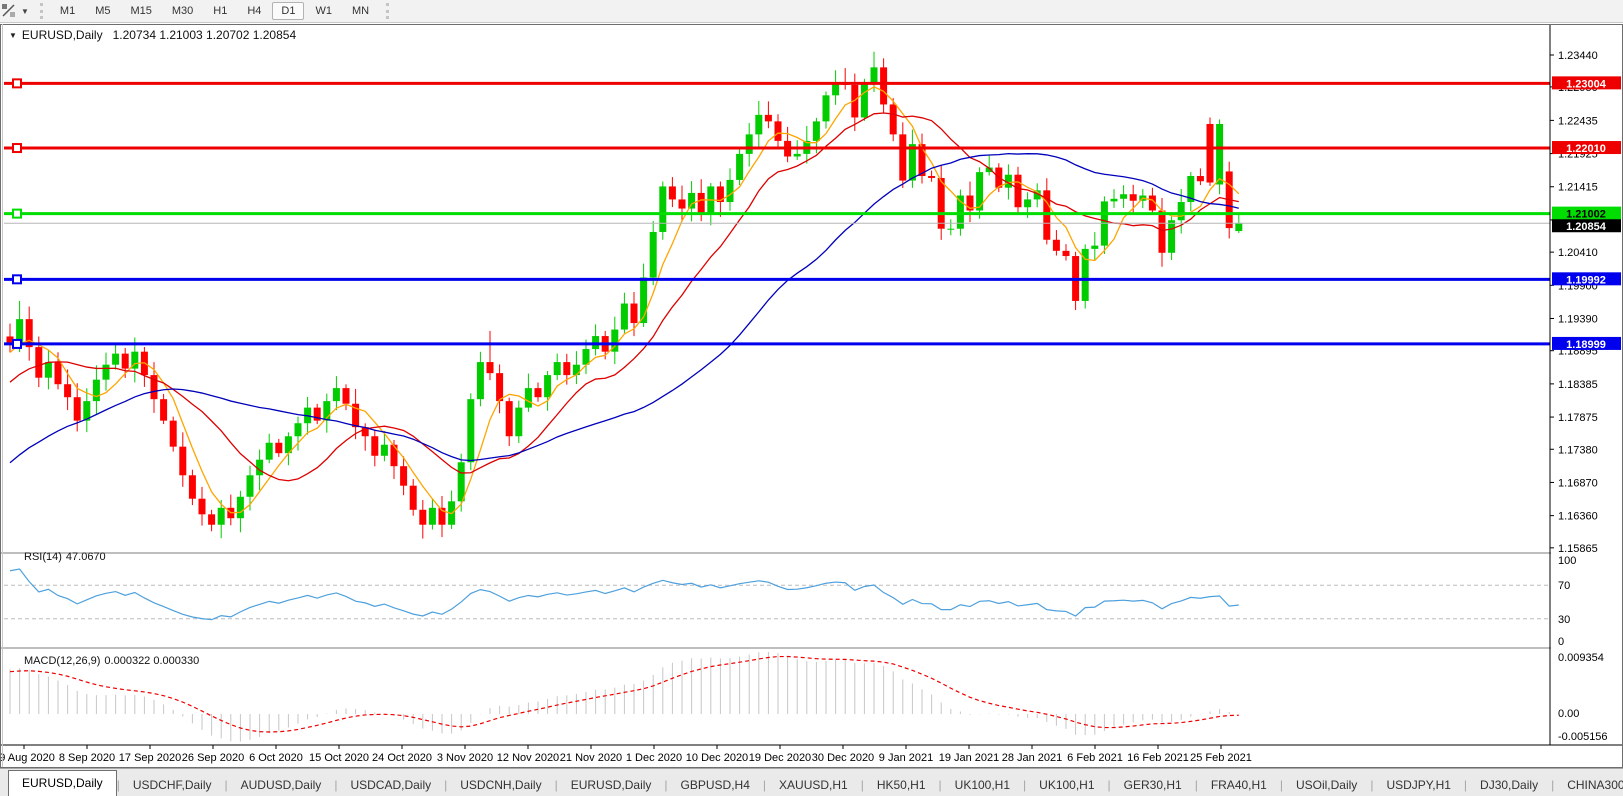 This screenshot has width=1623, height=796. I want to click on date-label: 19 Dec 2020, so click(780, 758).